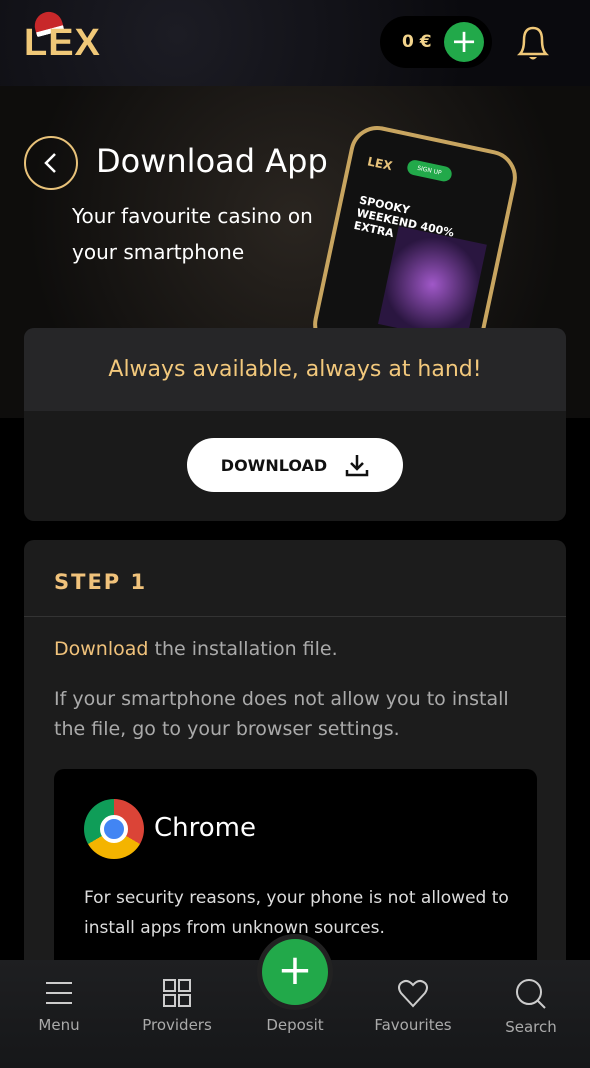 This screenshot has height=1068, width=590. What do you see at coordinates (357, 466) in the screenshot?
I see `download-icon` at bounding box center [357, 466].